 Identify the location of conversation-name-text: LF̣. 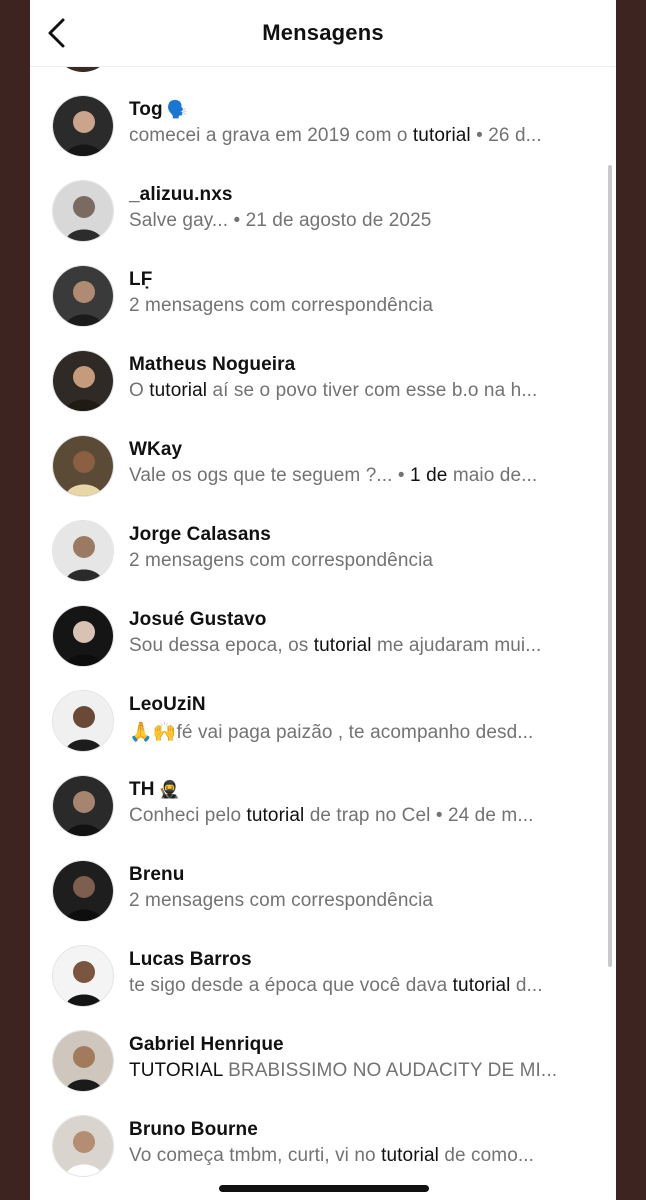
(141, 279).